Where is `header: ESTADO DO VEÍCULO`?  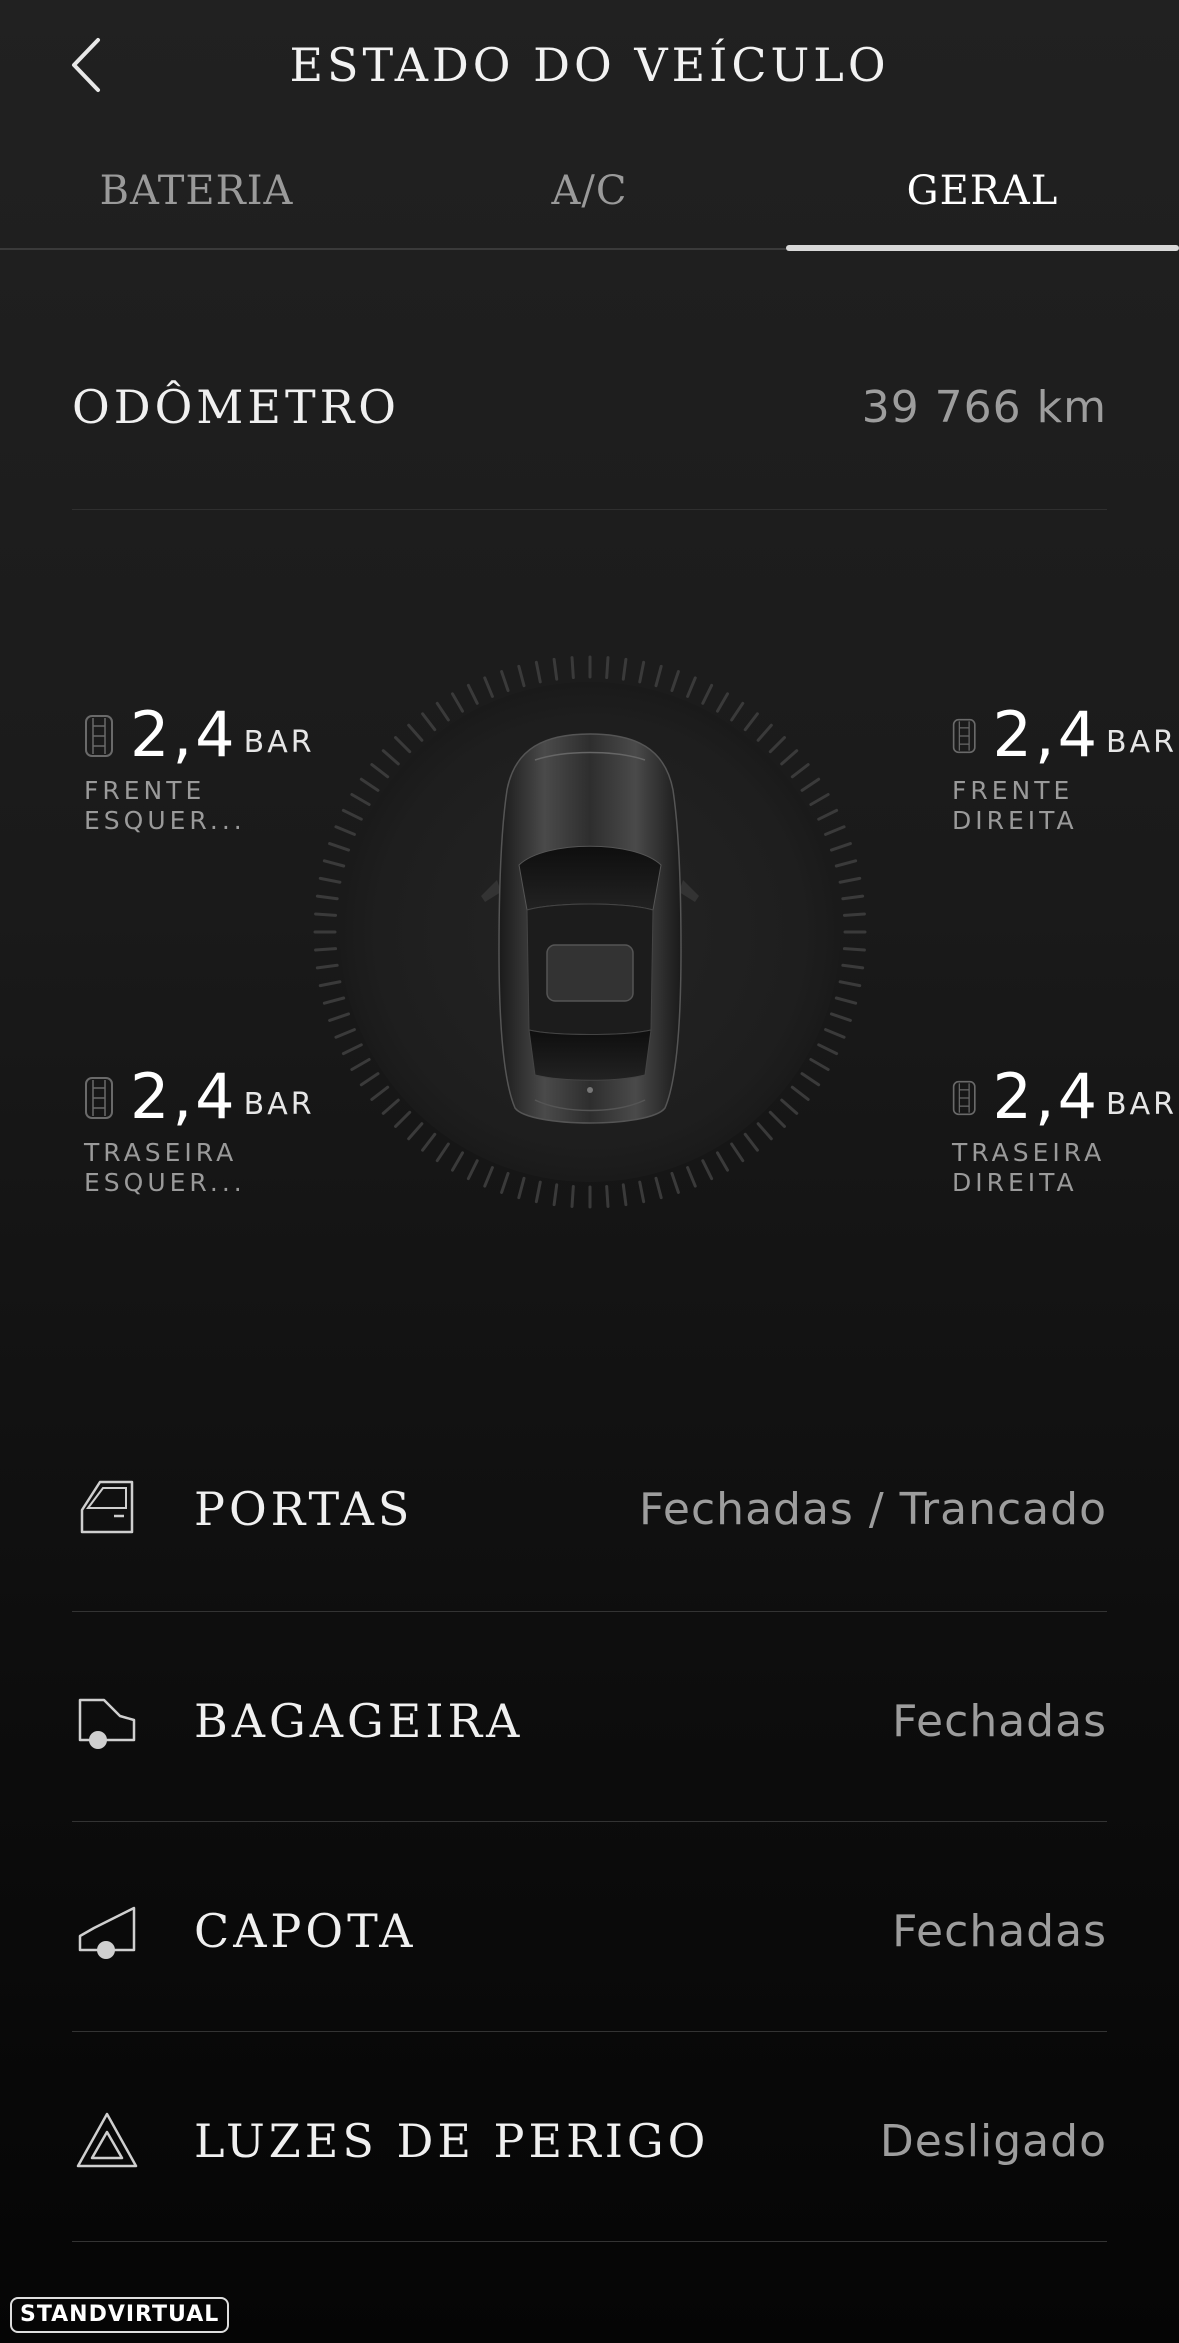
header: ESTADO DO VEÍCULO is located at coordinates (589, 65).